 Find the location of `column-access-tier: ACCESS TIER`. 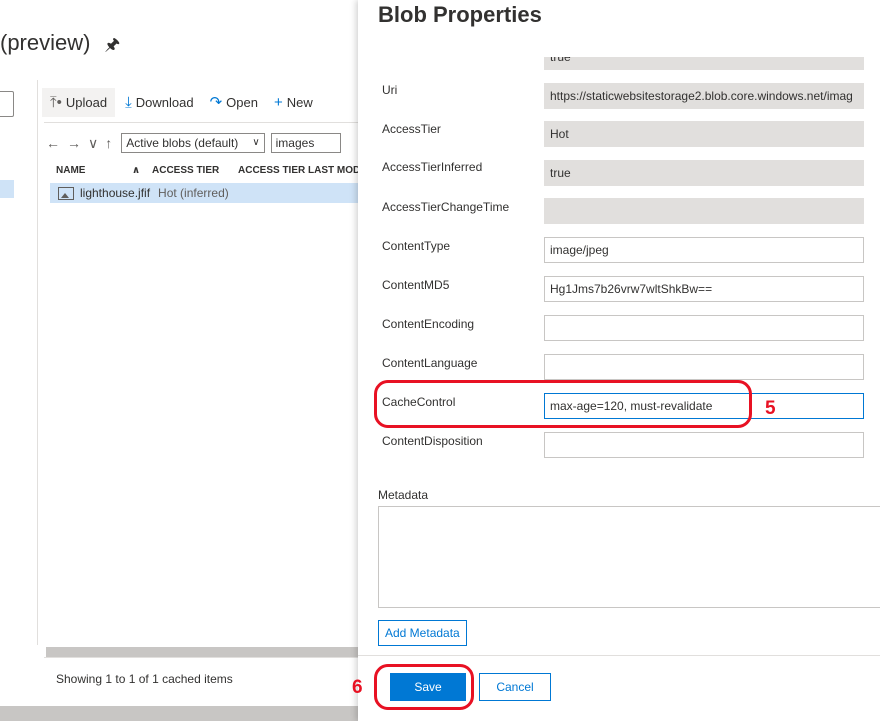

column-access-tier: ACCESS TIER is located at coordinates (195, 170).